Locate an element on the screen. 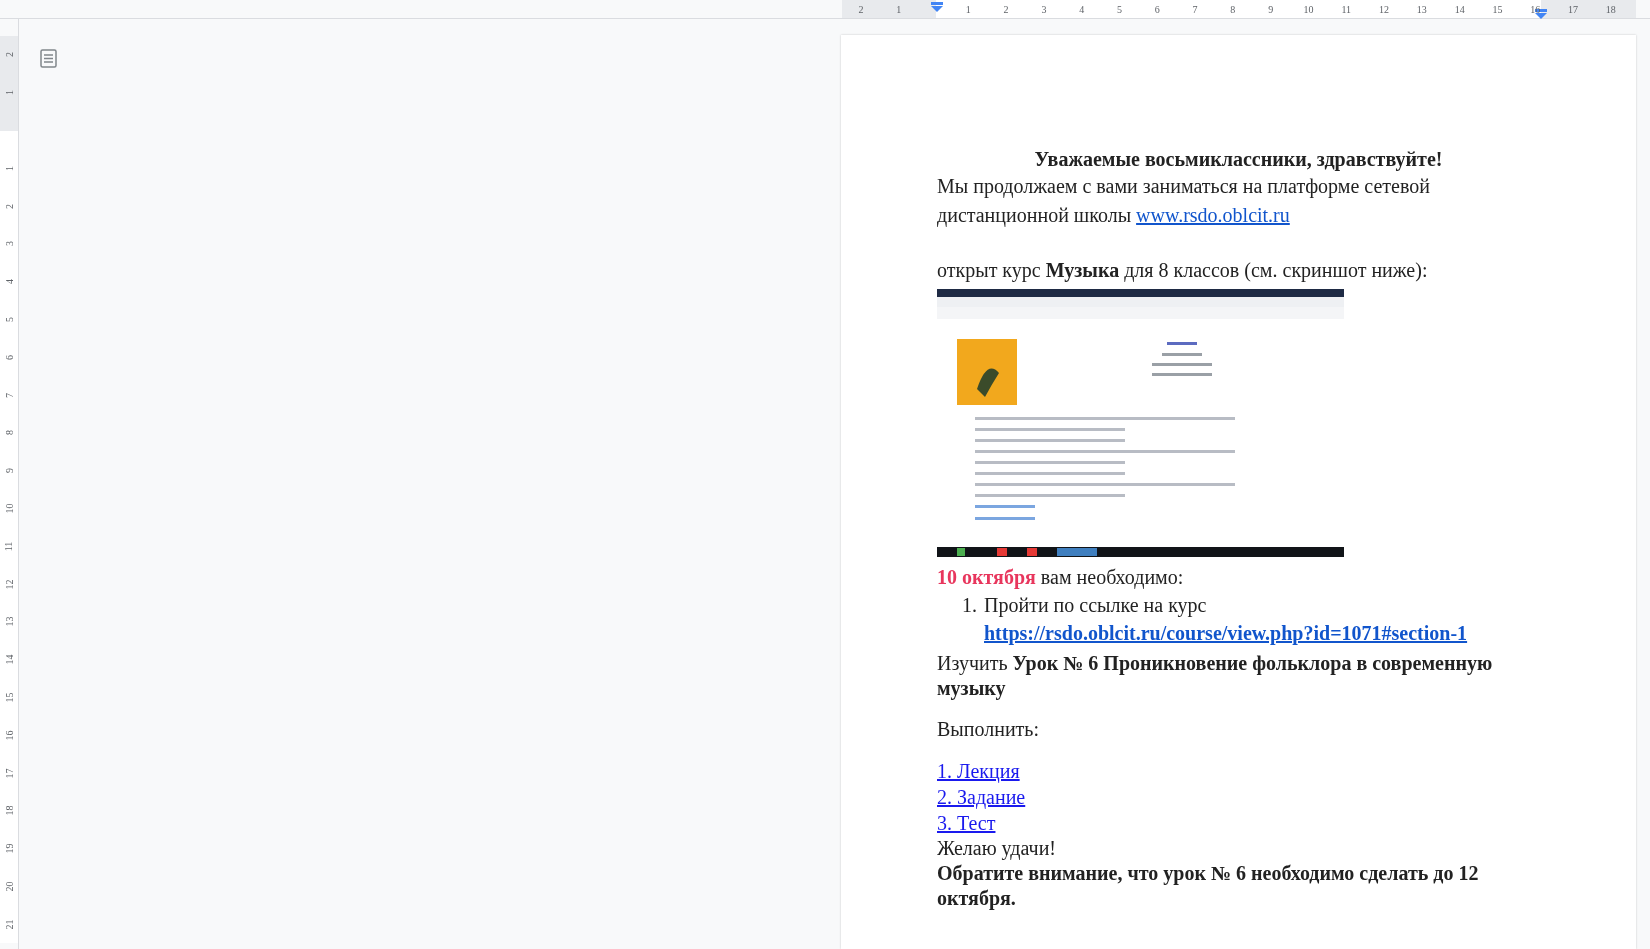 The image size is (1650, 949). indent-marker-icon is located at coordinates (936, 7).